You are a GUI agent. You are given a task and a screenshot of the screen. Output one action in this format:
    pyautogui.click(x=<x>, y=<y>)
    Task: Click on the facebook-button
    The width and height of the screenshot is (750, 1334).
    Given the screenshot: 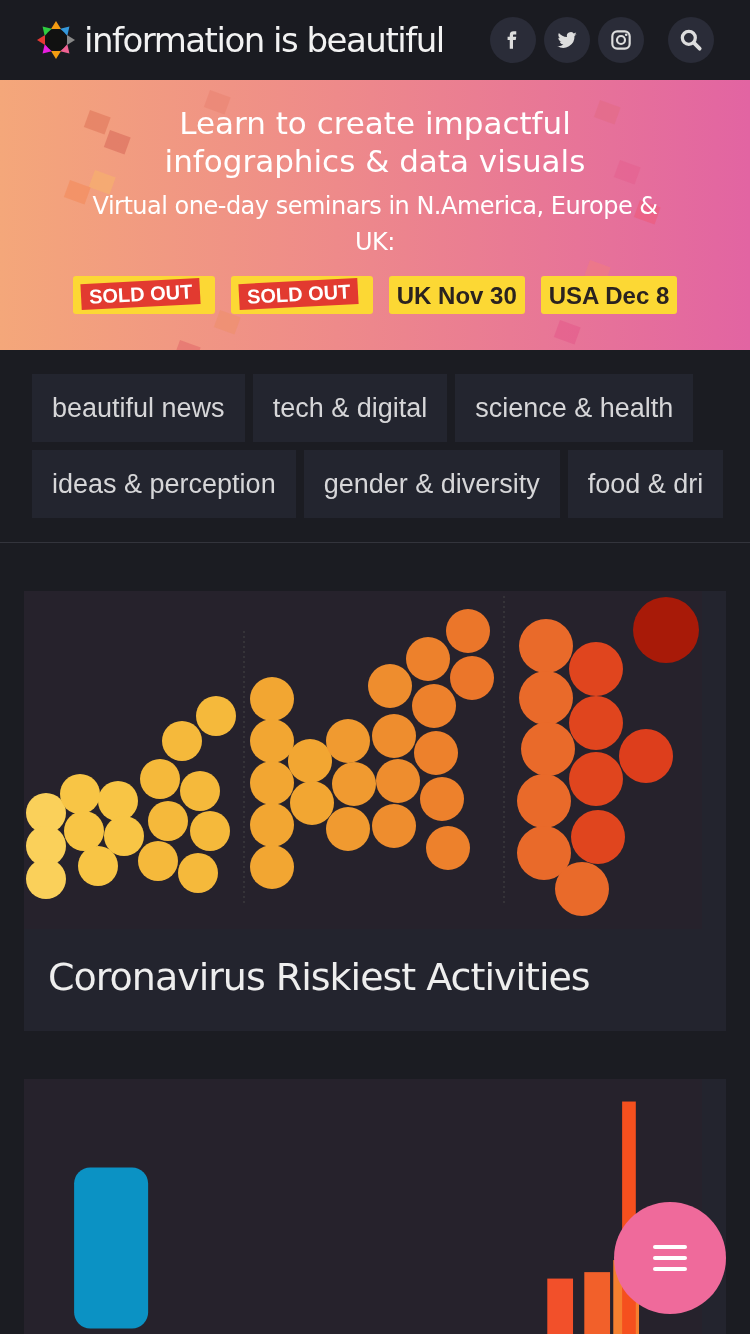 What is the action you would take?
    pyautogui.click(x=513, y=40)
    